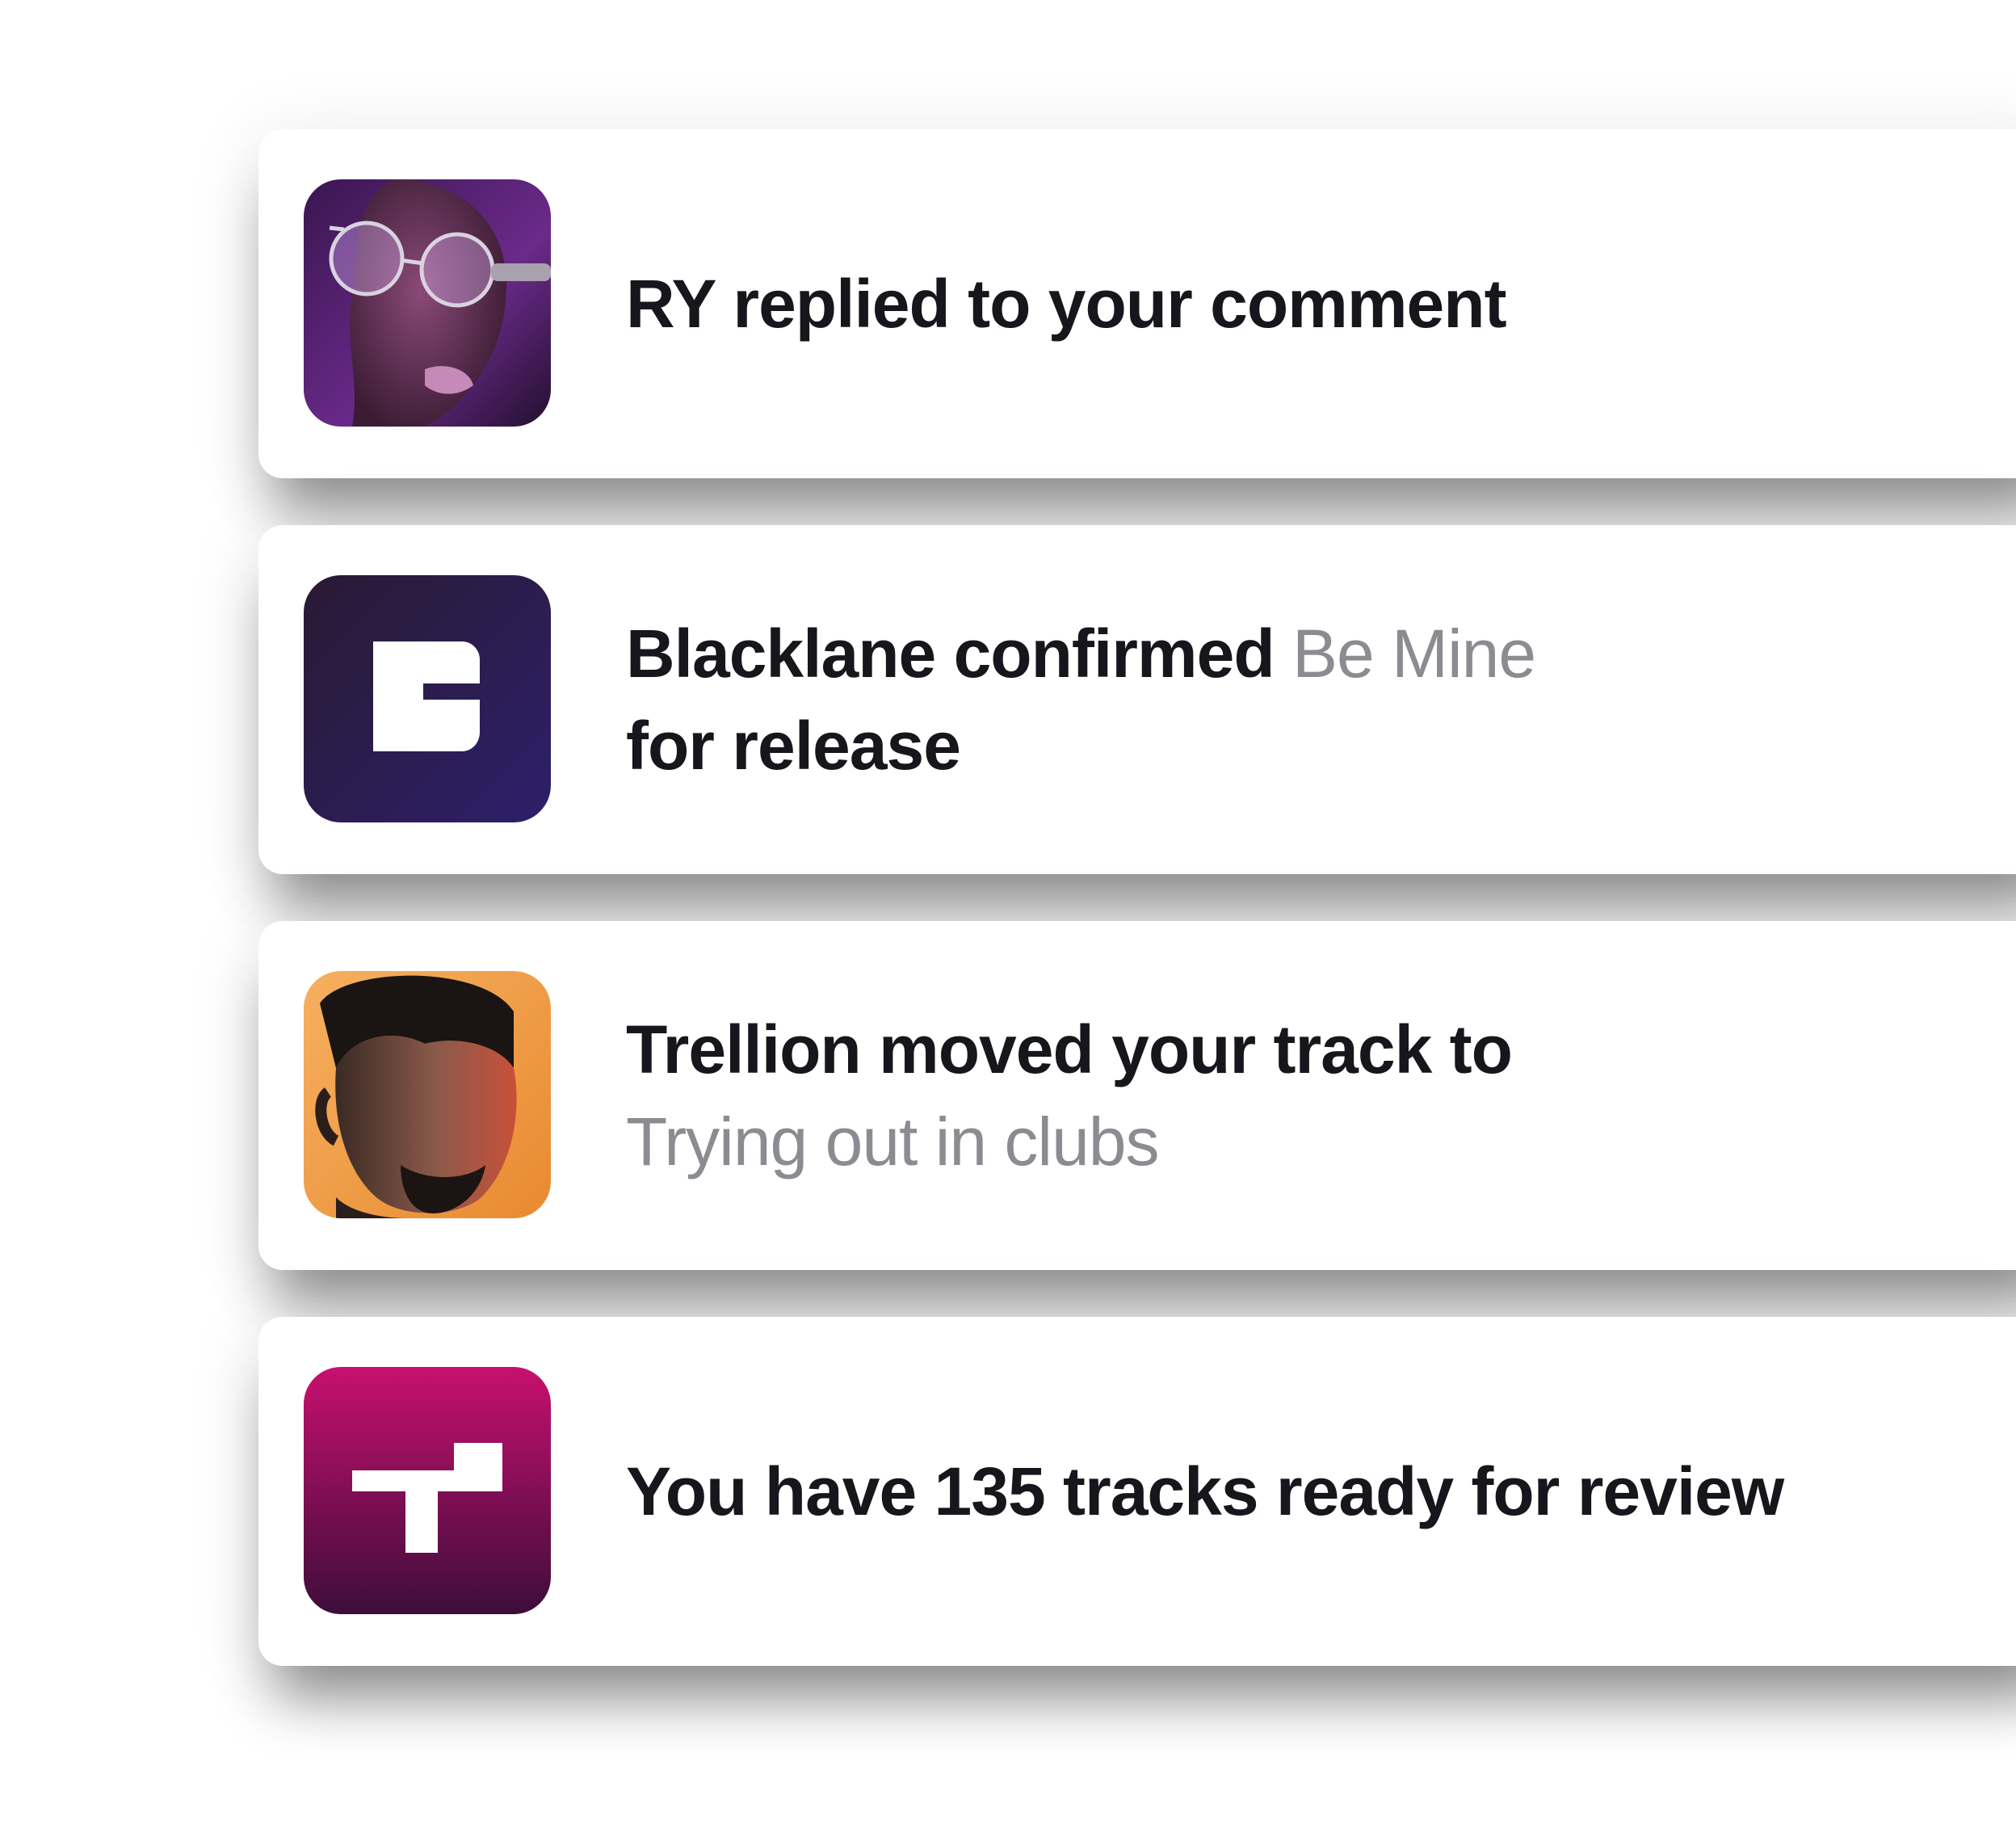 The image size is (2016, 1842). Describe the element at coordinates (793, 746) in the screenshot. I see `notification-text-continued: for release` at that location.